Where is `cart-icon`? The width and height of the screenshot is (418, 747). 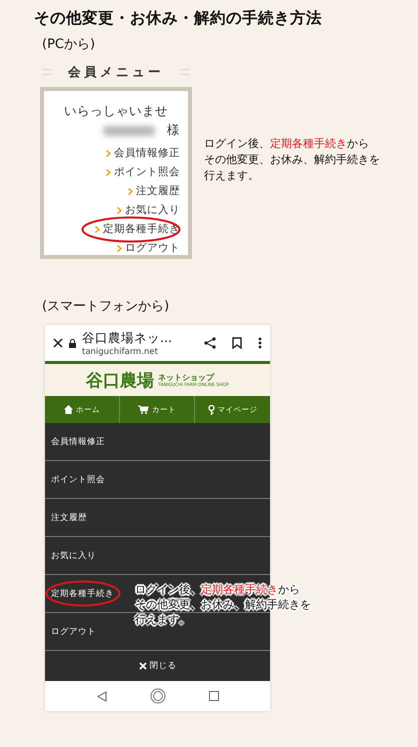 cart-icon is located at coordinates (143, 409).